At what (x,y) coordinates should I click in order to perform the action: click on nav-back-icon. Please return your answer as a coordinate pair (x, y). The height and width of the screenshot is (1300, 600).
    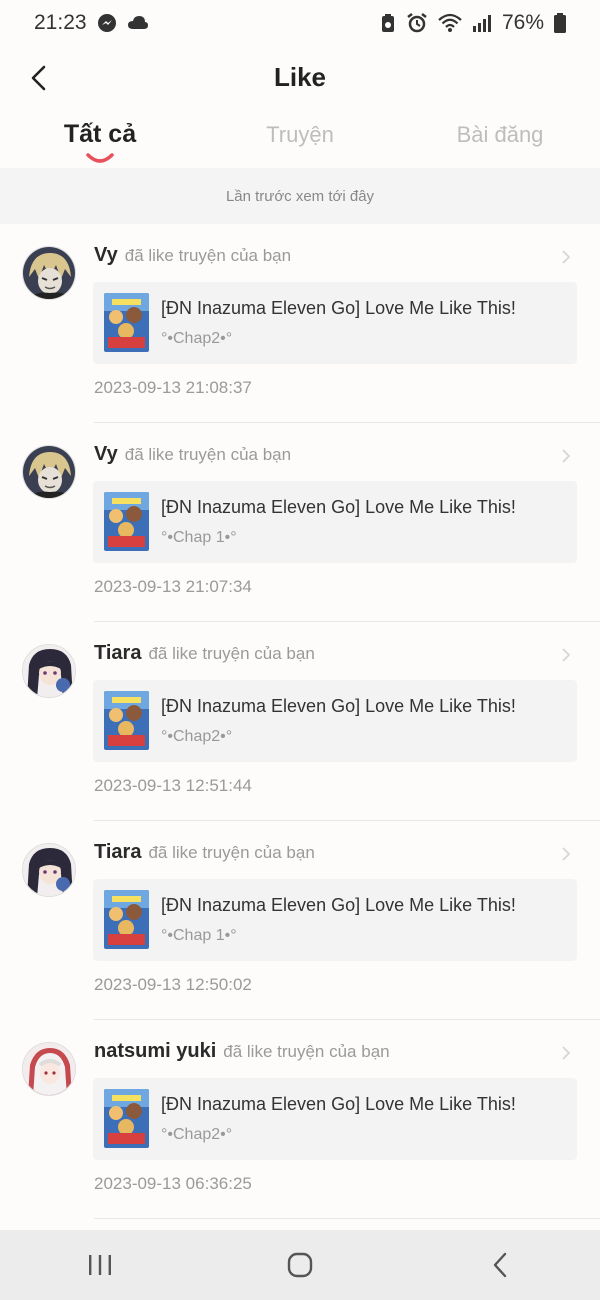
    Looking at the image, I should click on (500, 1265).